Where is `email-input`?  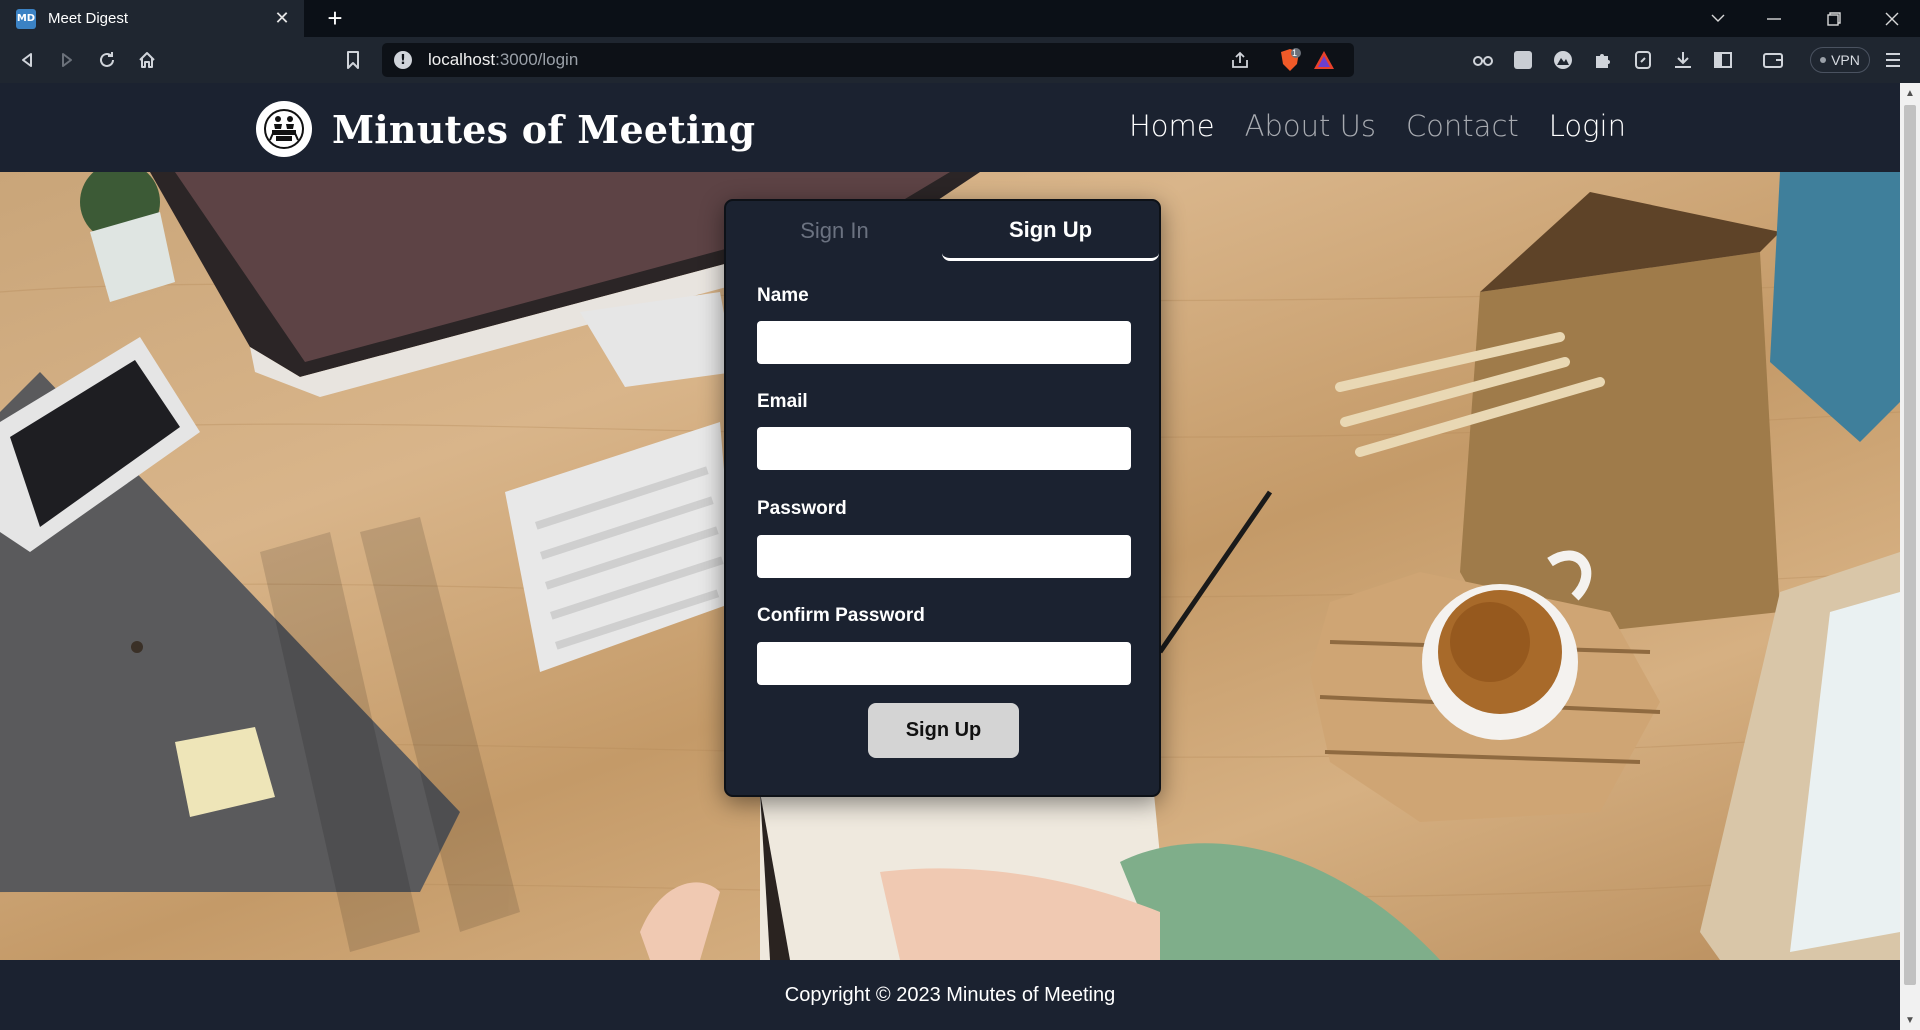
email-input is located at coordinates (944, 448).